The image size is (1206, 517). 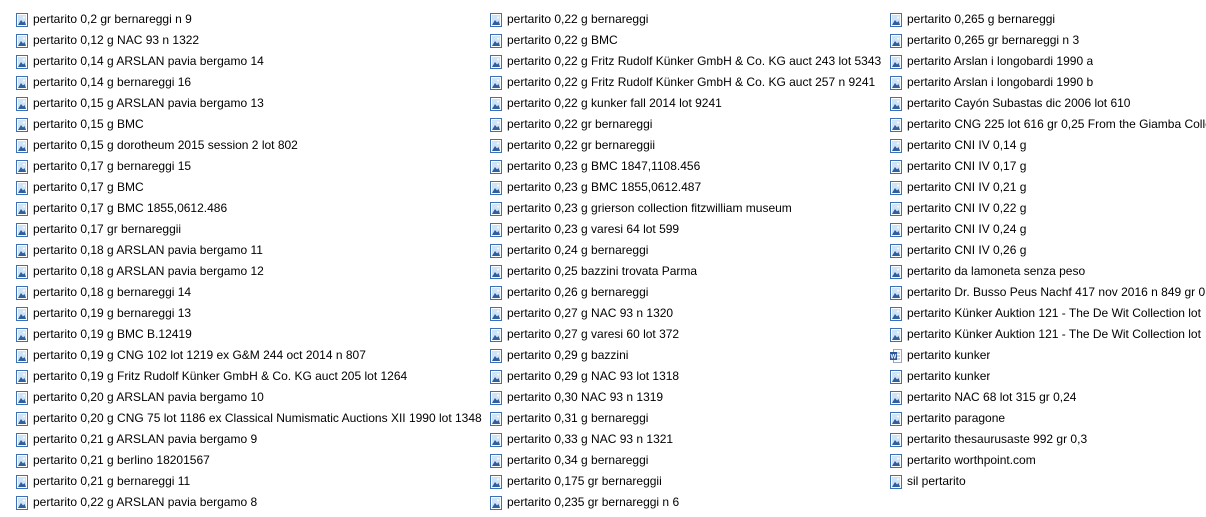 I want to click on file-item: pertarito 0,22 g BMC, so click(x=689, y=40).